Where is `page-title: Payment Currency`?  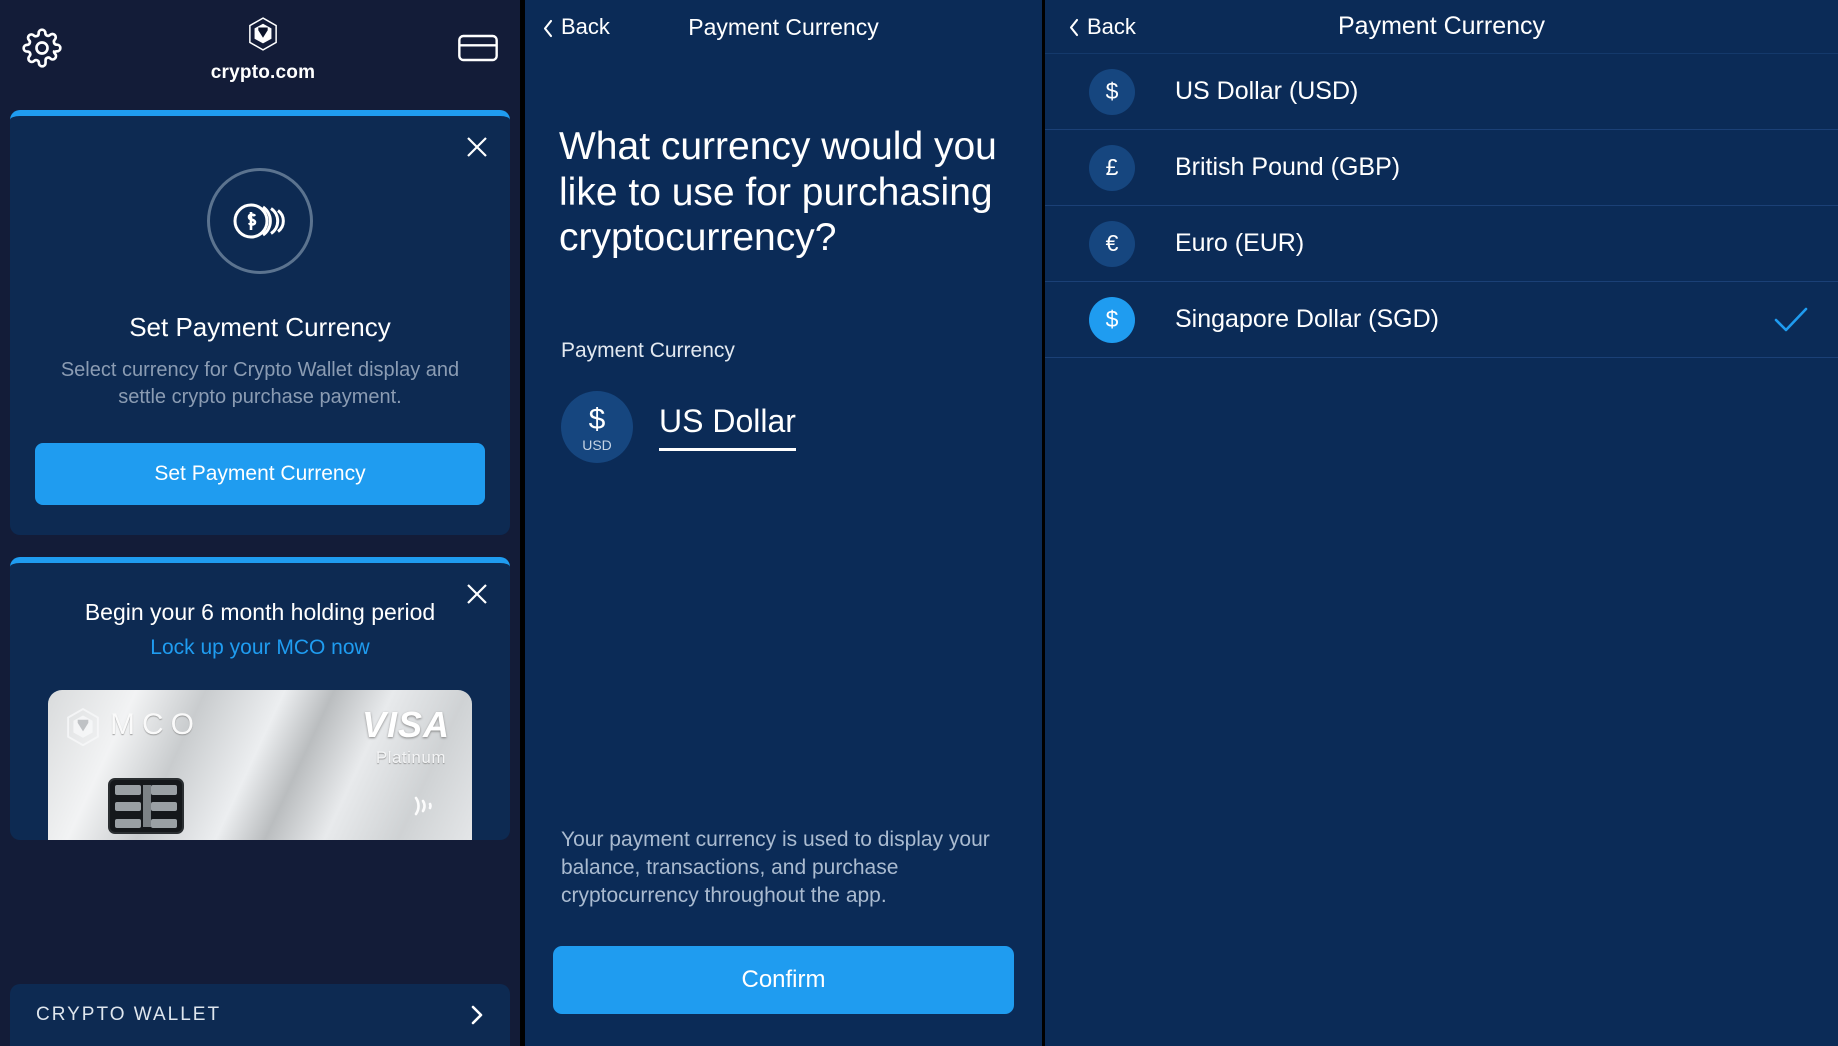
page-title: Payment Currency is located at coordinates (1441, 26).